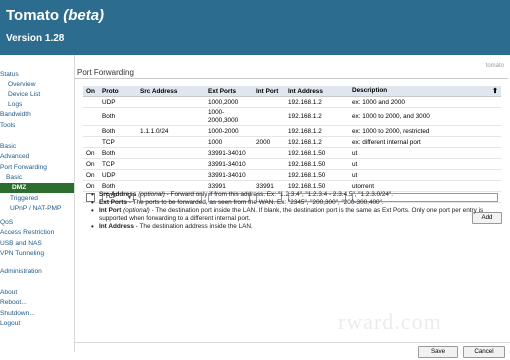 The image size is (510, 360). What do you see at coordinates (37, 293) in the screenshot?
I see `sidebar-item-about: About` at bounding box center [37, 293].